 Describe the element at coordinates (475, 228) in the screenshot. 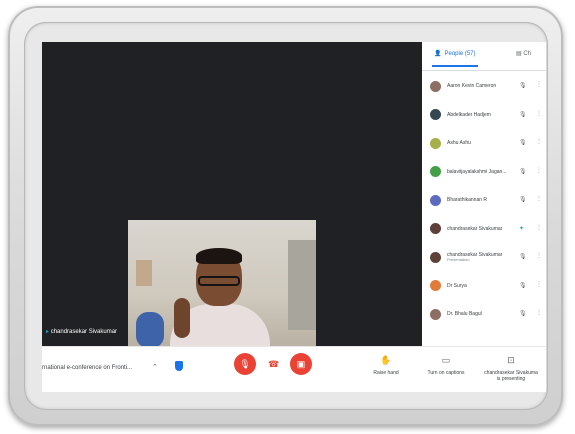

I see `participant-name: chandrasekar Sivakumar` at that location.